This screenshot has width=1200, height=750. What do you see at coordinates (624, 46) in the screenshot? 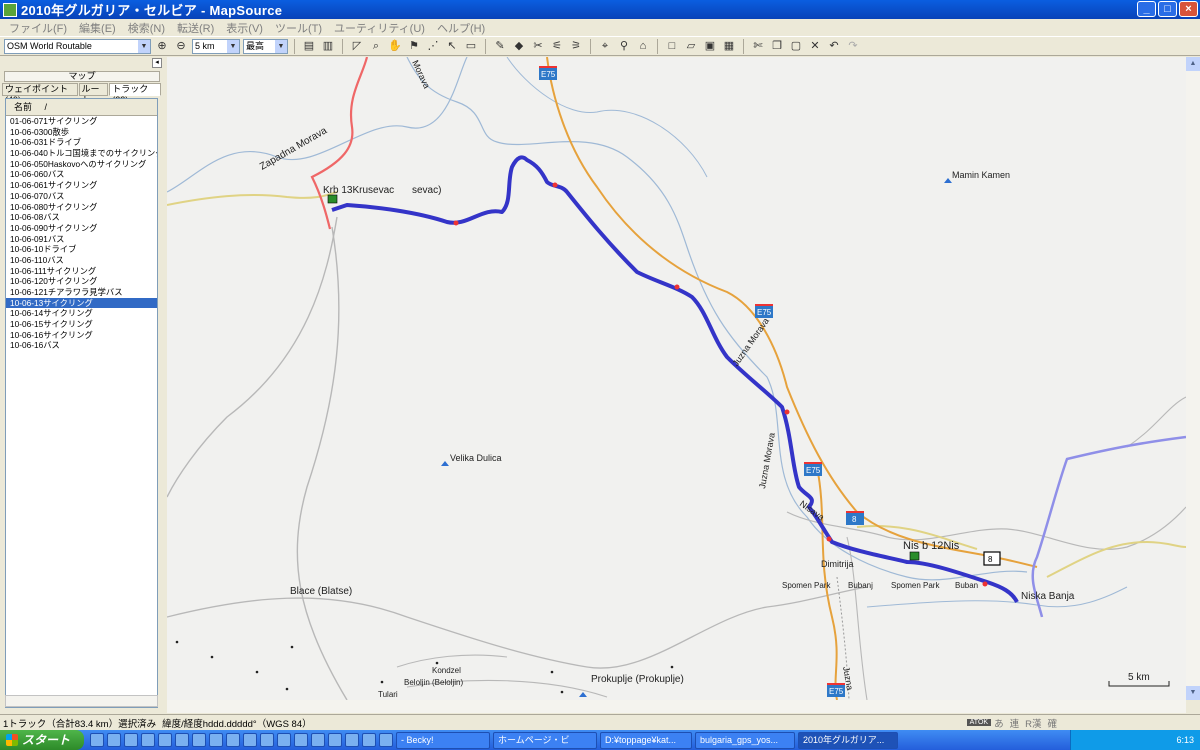
I see `find-nearby-icon: ⚲` at bounding box center [624, 46].